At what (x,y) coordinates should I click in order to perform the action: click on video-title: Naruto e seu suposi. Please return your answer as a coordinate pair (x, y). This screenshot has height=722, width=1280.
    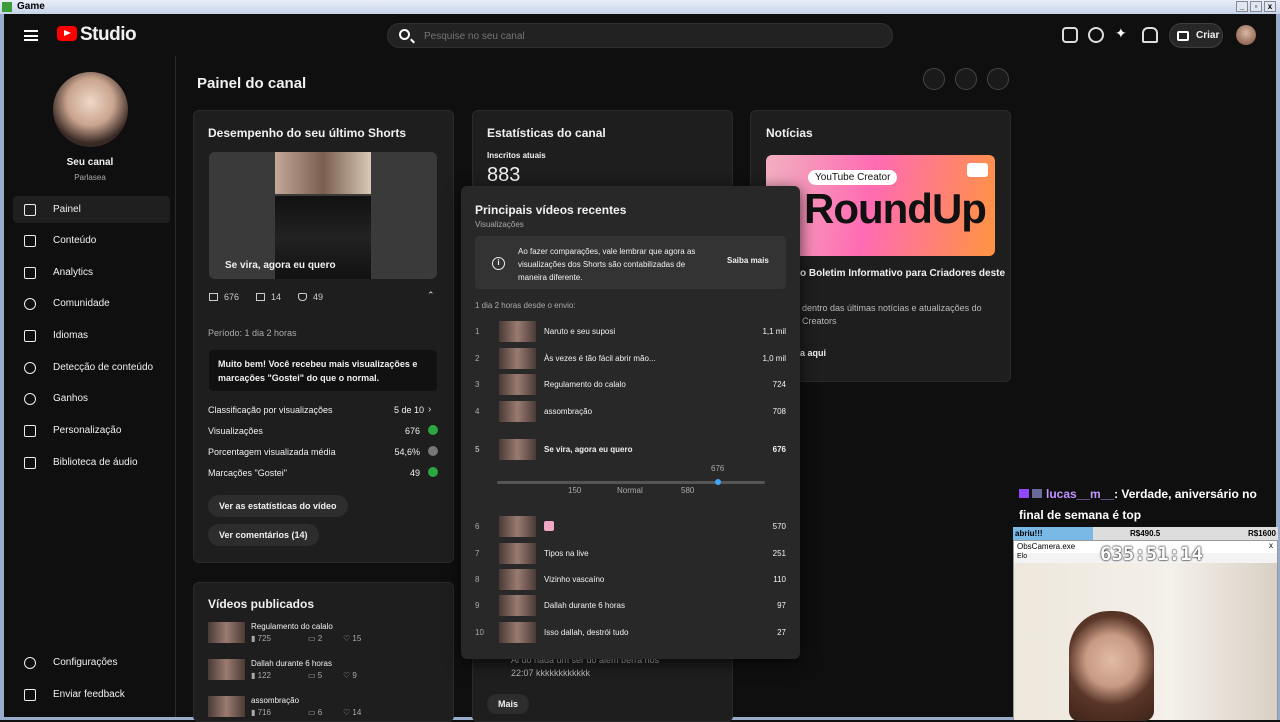
    Looking at the image, I should click on (580, 331).